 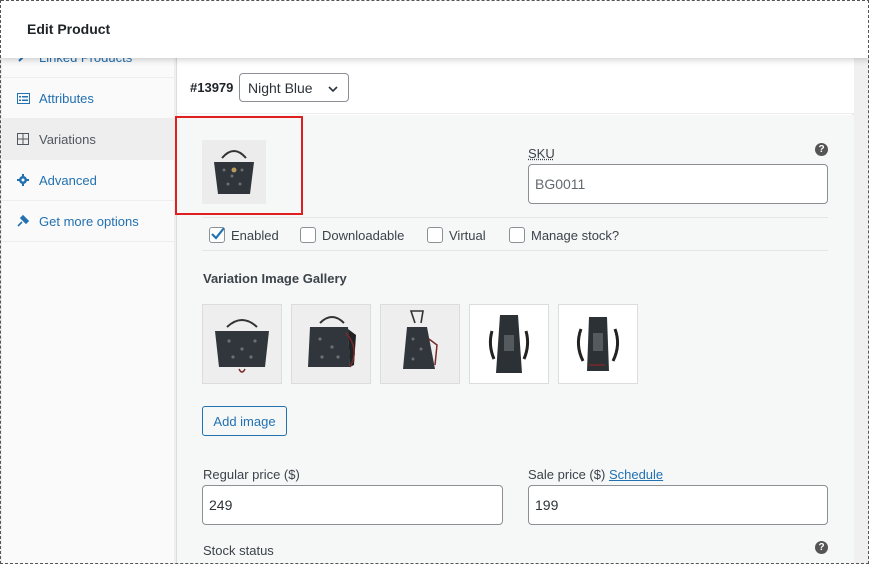 What do you see at coordinates (434, 29) in the screenshot?
I see `header-bar: Edit Product` at bounding box center [434, 29].